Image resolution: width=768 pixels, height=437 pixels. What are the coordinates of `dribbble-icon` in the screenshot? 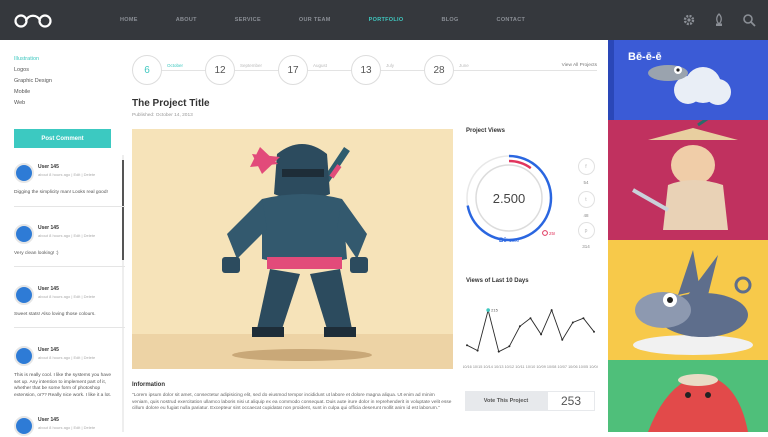 It's located at (545, 233).